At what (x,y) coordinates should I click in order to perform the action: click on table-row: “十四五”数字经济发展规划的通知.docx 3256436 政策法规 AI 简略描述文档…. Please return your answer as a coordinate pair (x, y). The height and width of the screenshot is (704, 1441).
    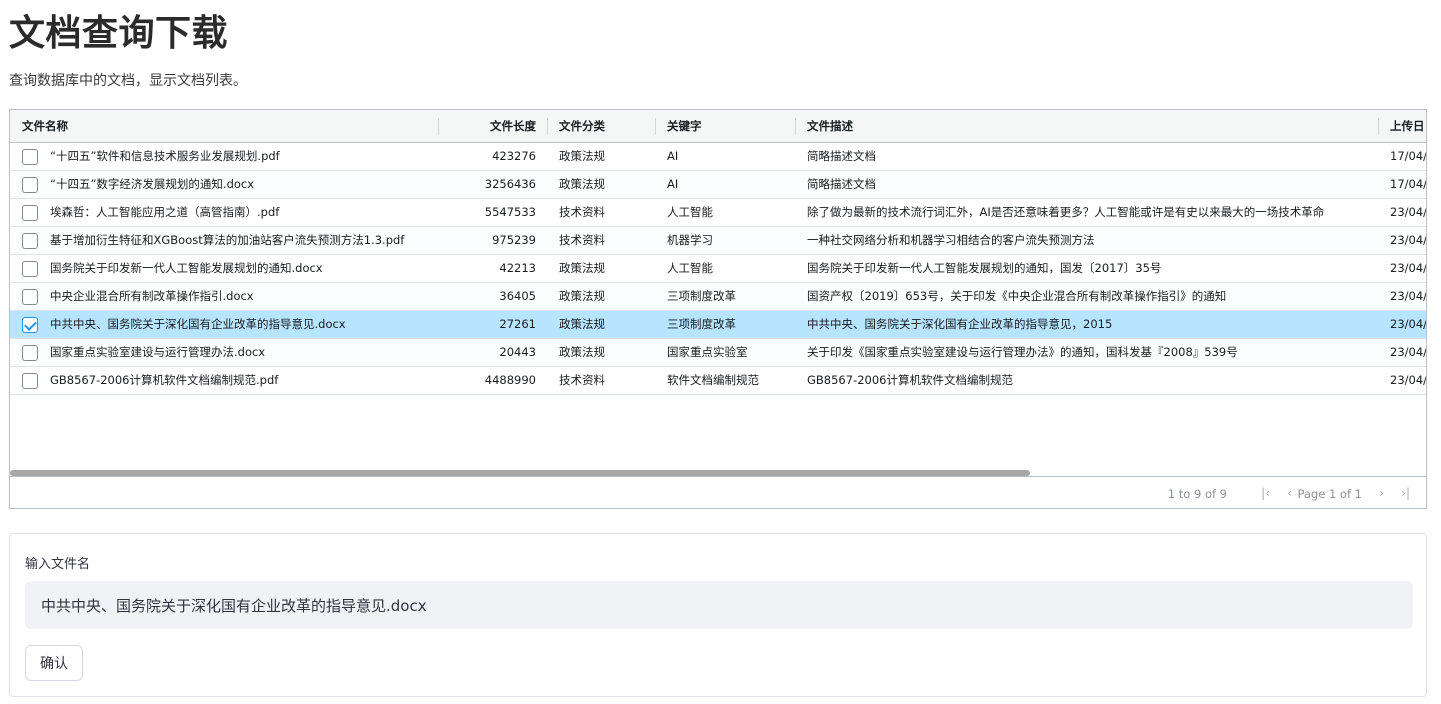
    Looking at the image, I should click on (718, 185).